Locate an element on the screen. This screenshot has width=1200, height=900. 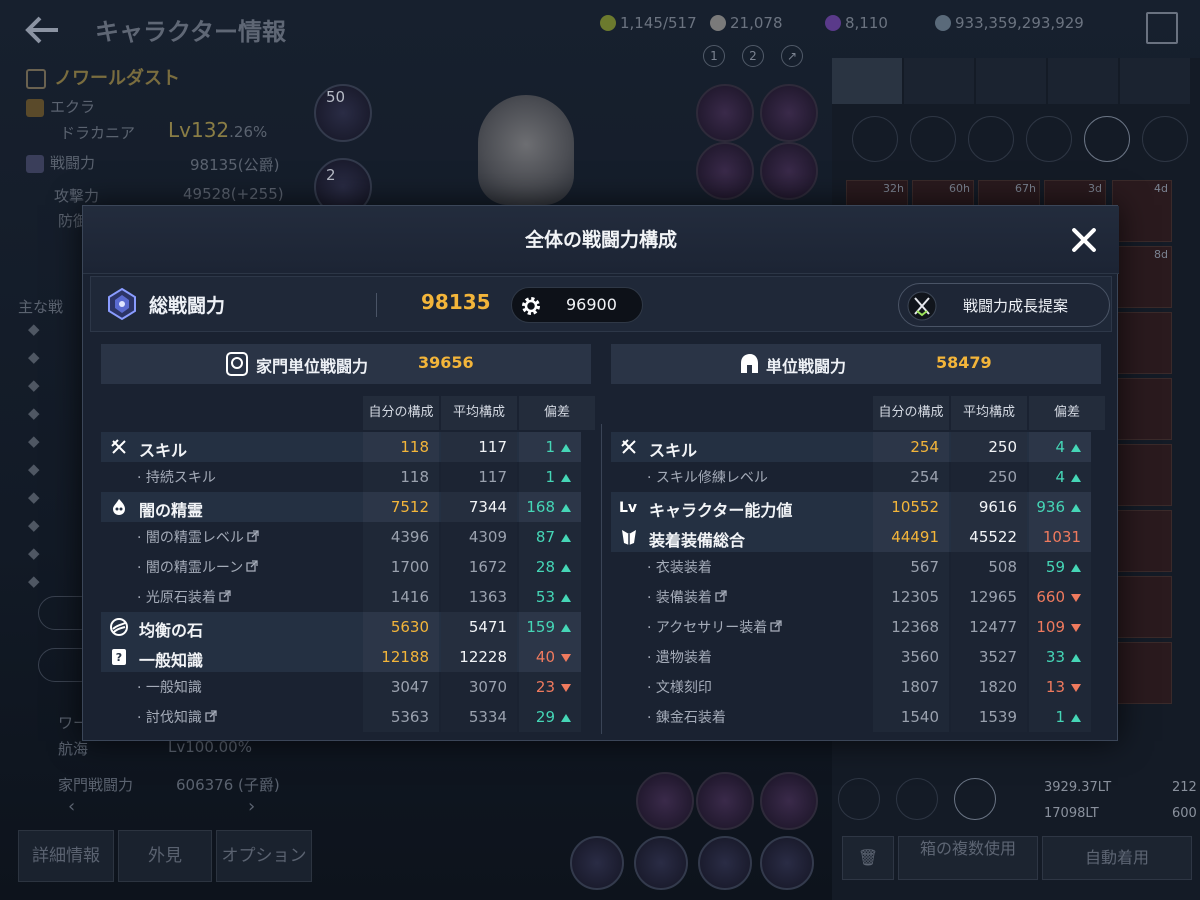
inventory-slot: 8d is located at coordinates (1142, 277).